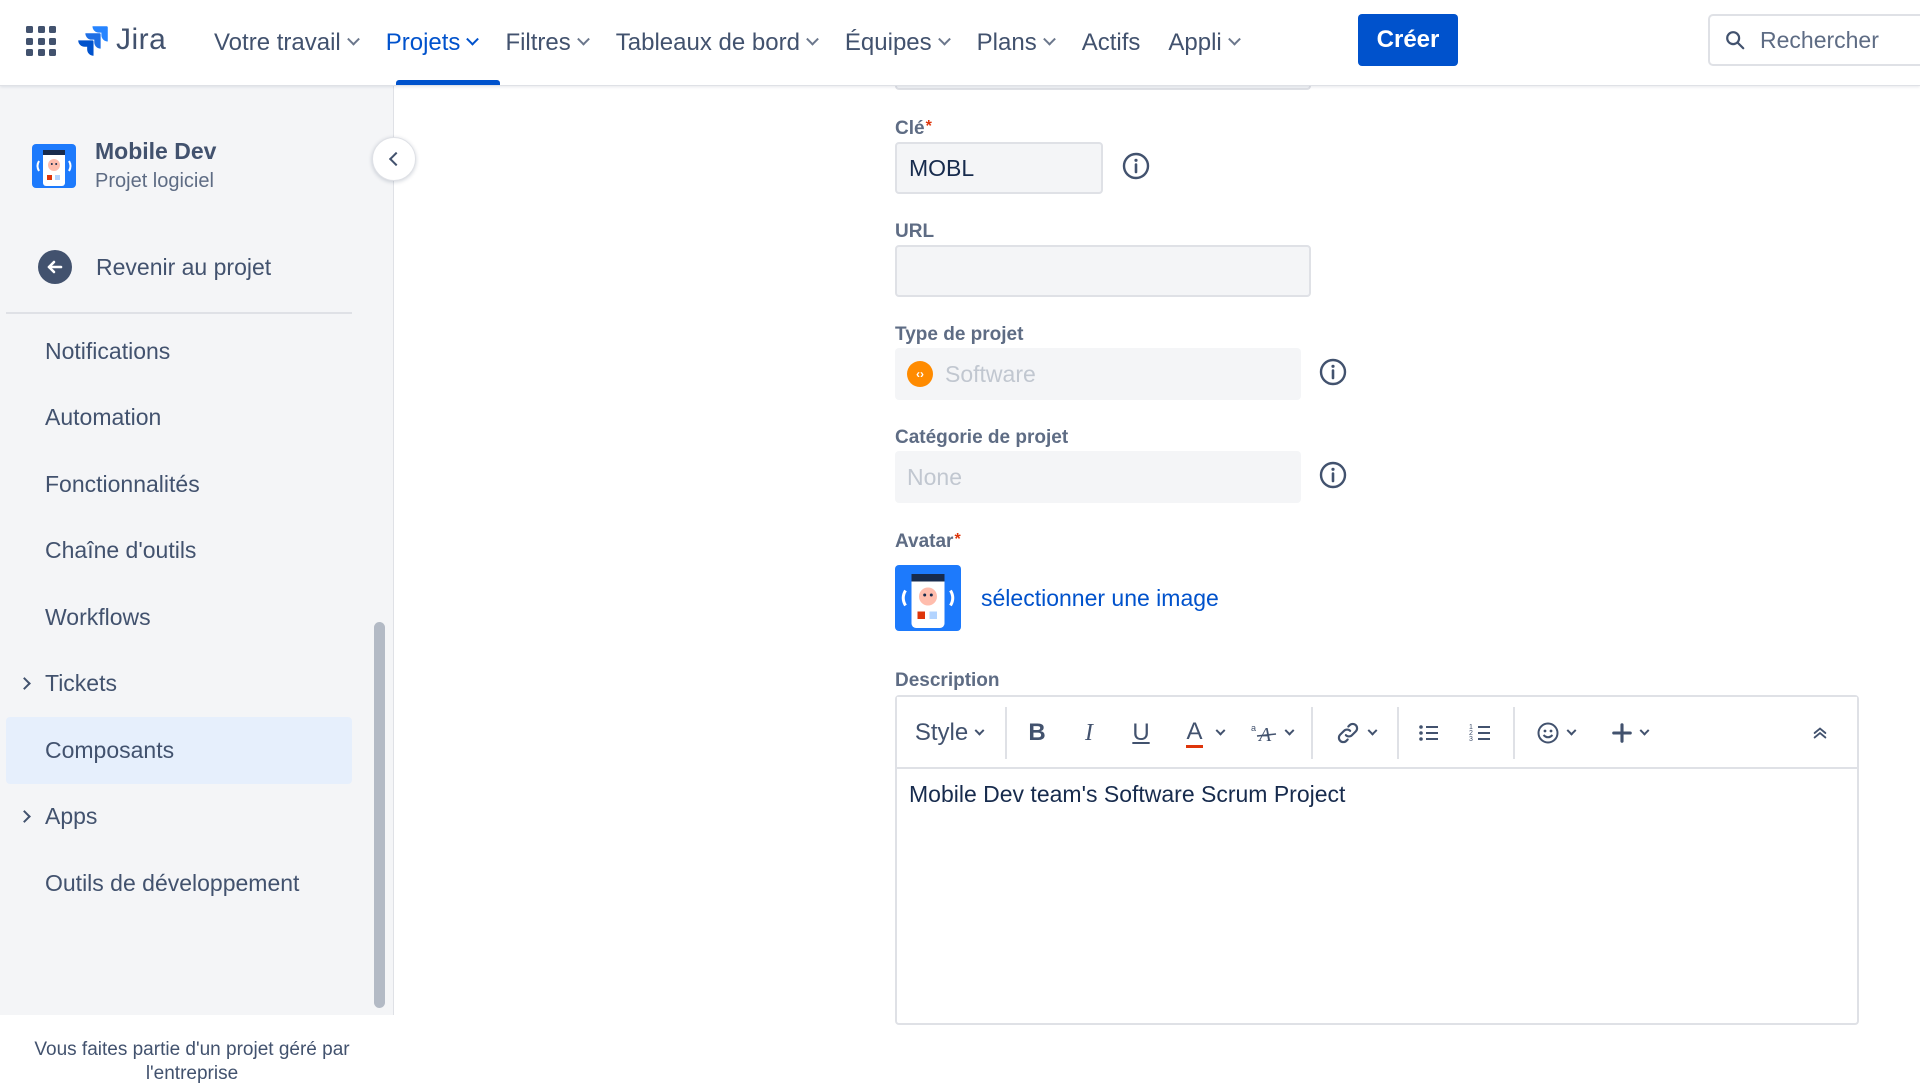 The height and width of the screenshot is (1086, 1920). I want to click on sidebar-item-workflows: Workflows, so click(179, 617).